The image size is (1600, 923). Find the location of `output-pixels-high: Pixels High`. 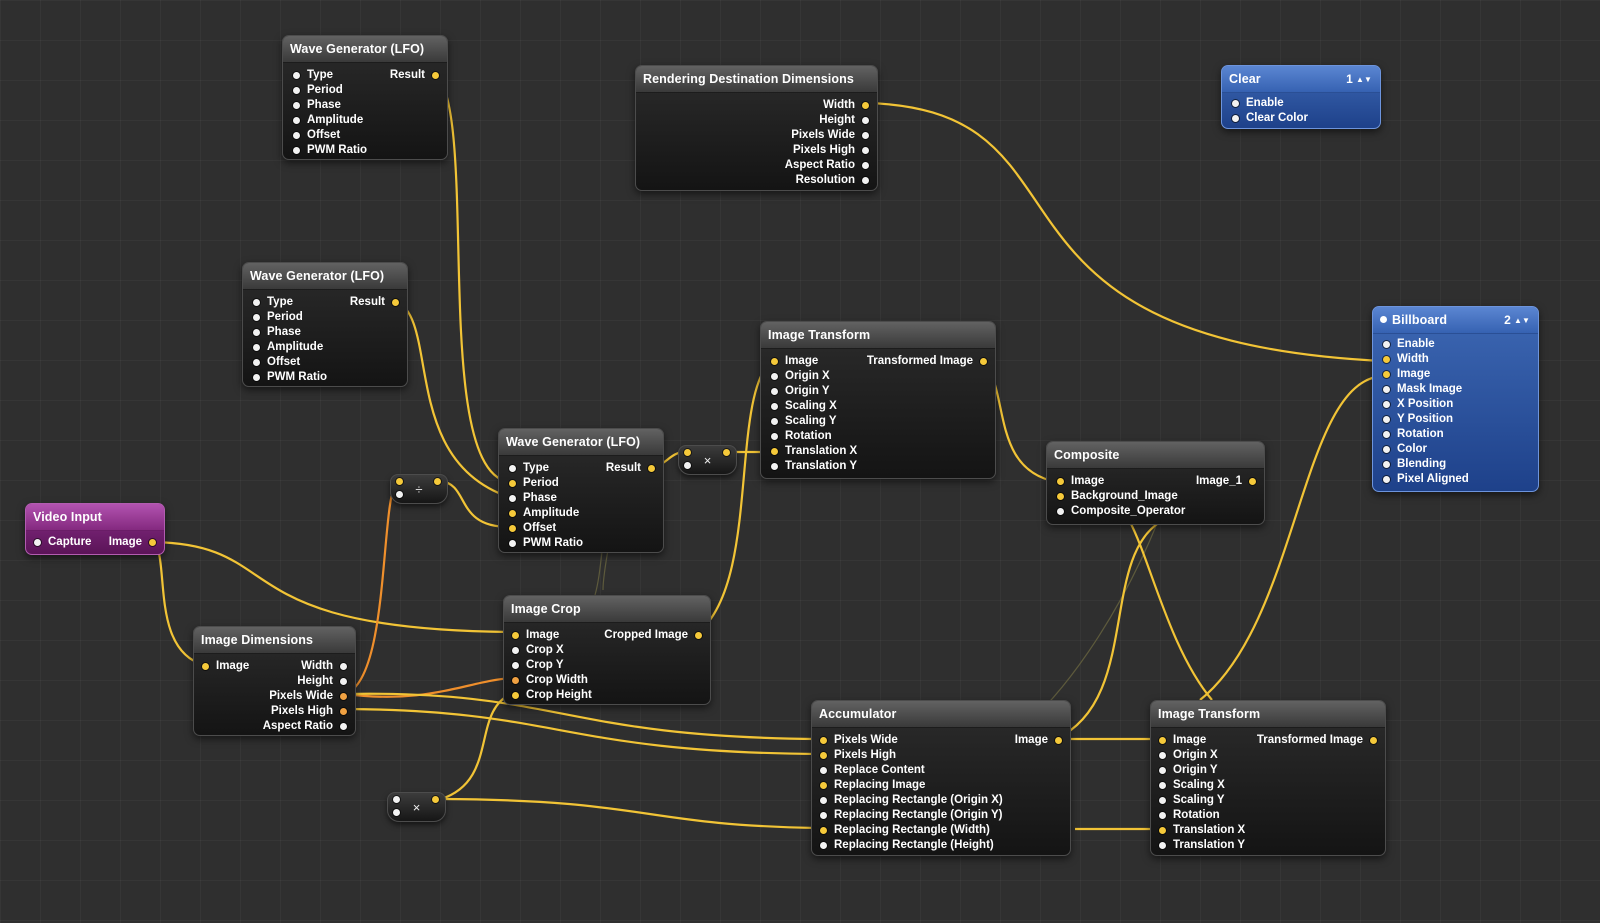

output-pixels-high: Pixels High is located at coordinates (794, 150).